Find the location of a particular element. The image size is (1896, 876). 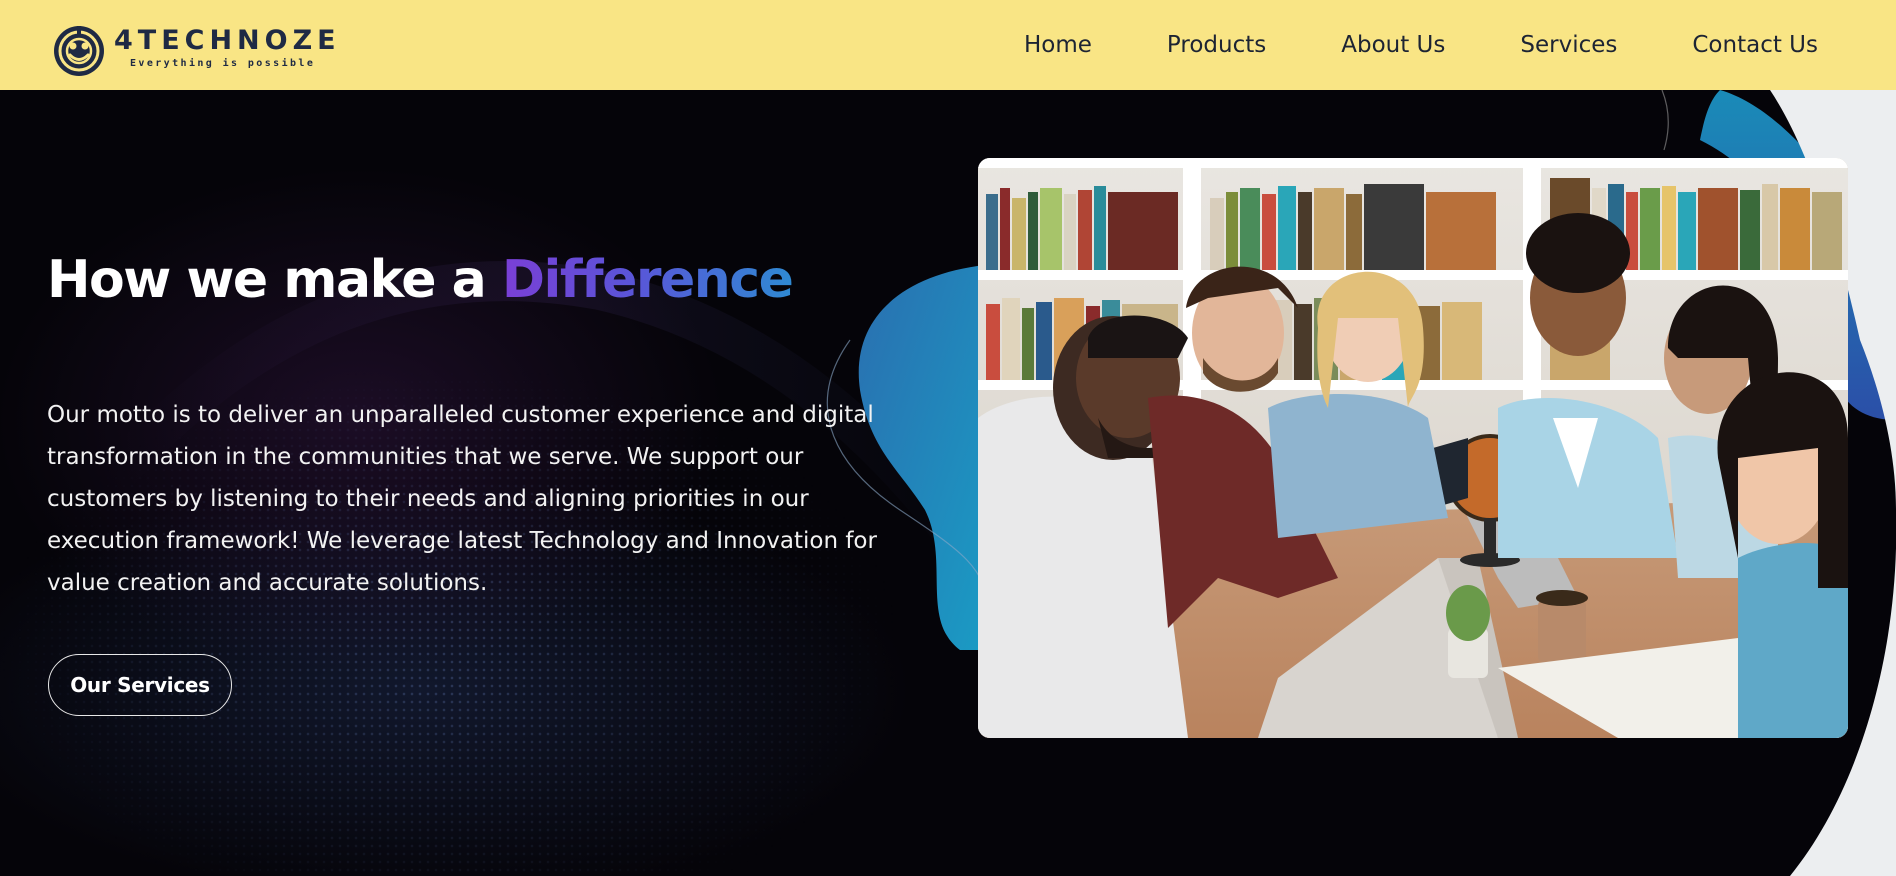

brand-tagline: Everything is possible is located at coordinates (223, 63).